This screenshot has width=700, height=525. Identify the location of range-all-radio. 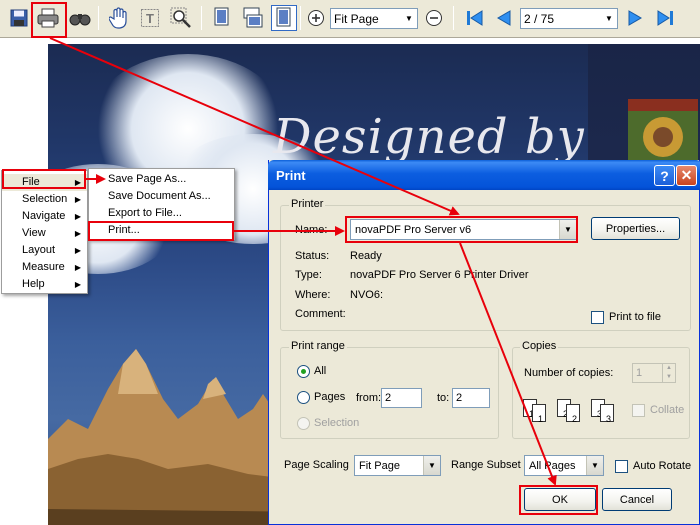
(303, 371).